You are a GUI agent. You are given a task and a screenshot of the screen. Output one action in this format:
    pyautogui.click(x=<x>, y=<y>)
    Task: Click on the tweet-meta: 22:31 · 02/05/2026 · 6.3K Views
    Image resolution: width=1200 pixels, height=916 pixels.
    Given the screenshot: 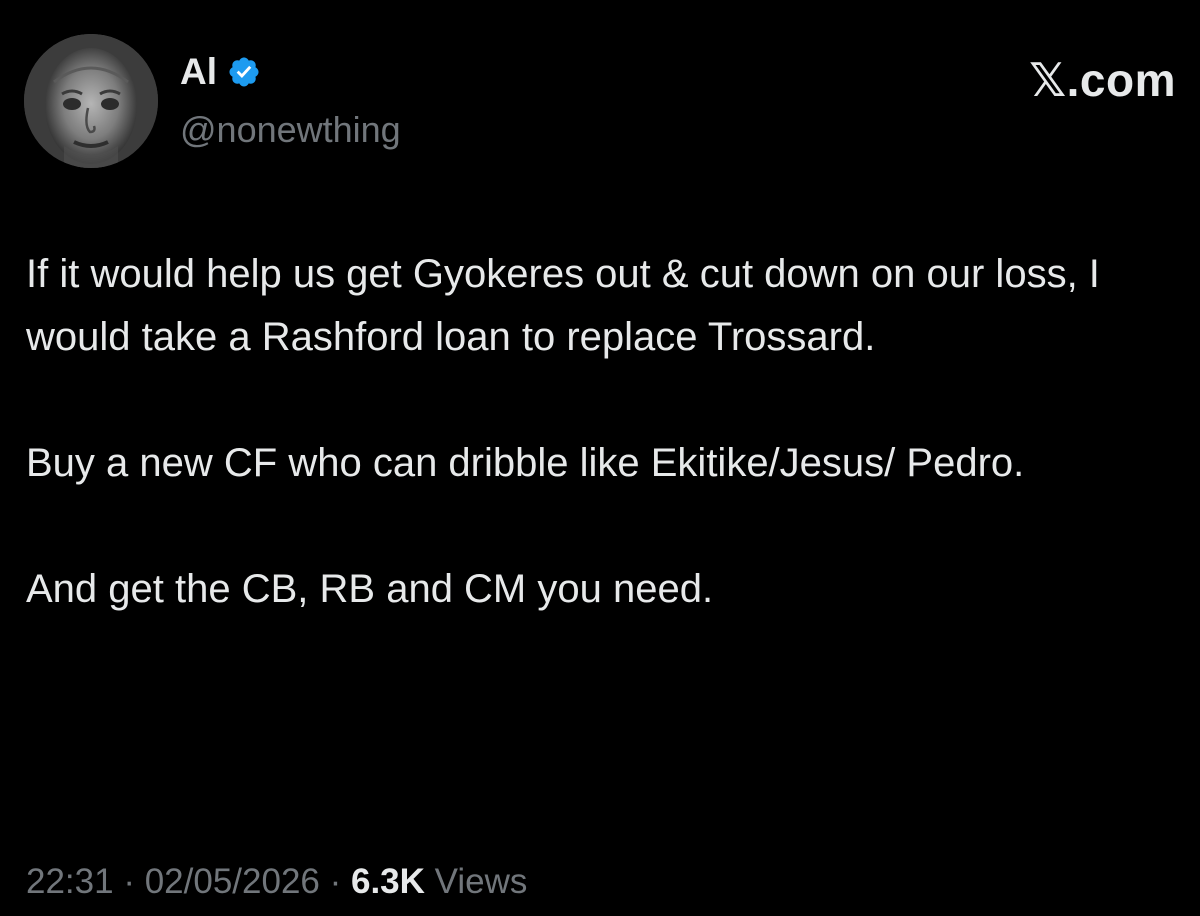 What is the action you would take?
    pyautogui.click(x=276, y=882)
    